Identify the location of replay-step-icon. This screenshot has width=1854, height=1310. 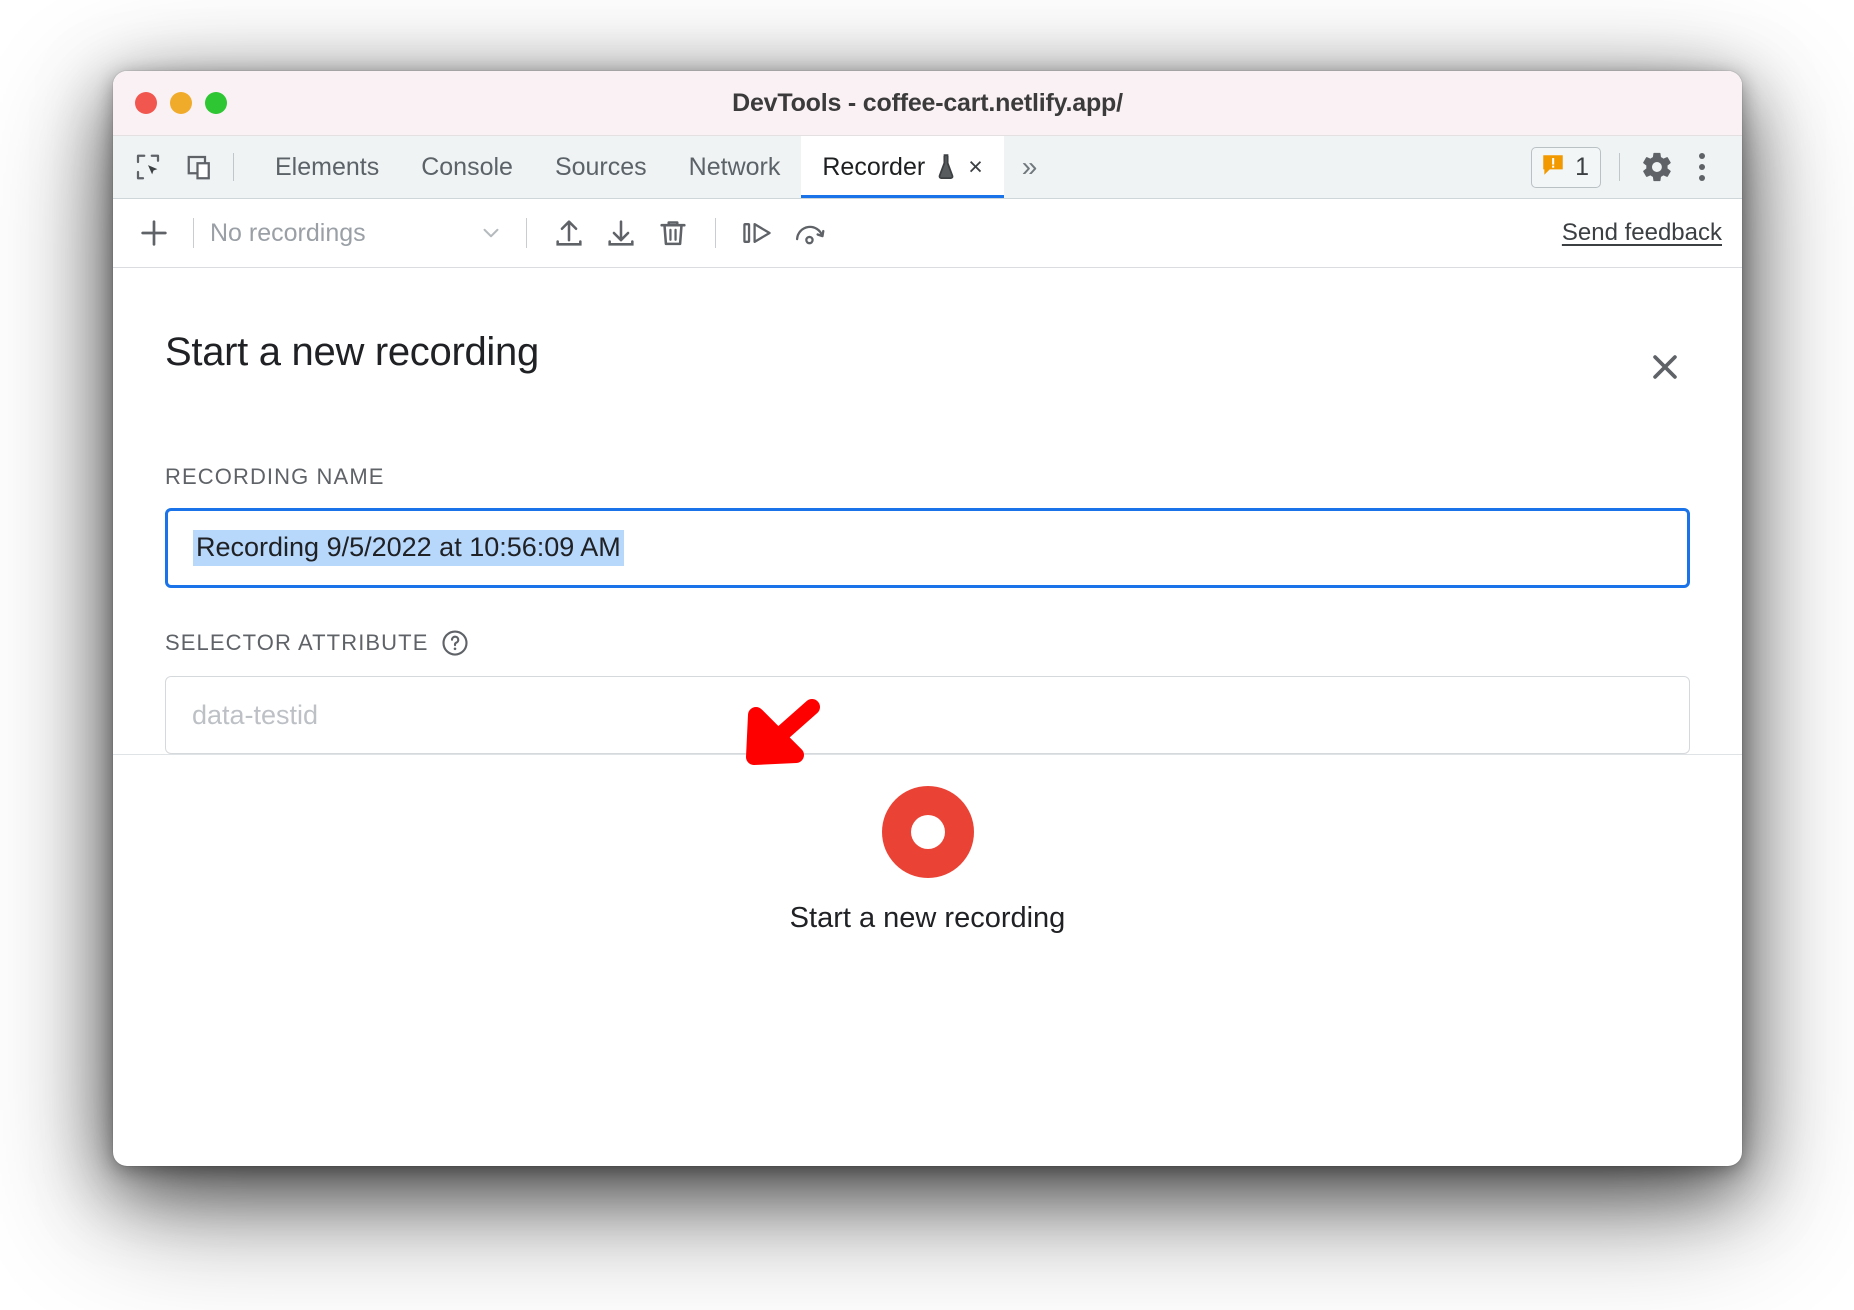
(758, 233).